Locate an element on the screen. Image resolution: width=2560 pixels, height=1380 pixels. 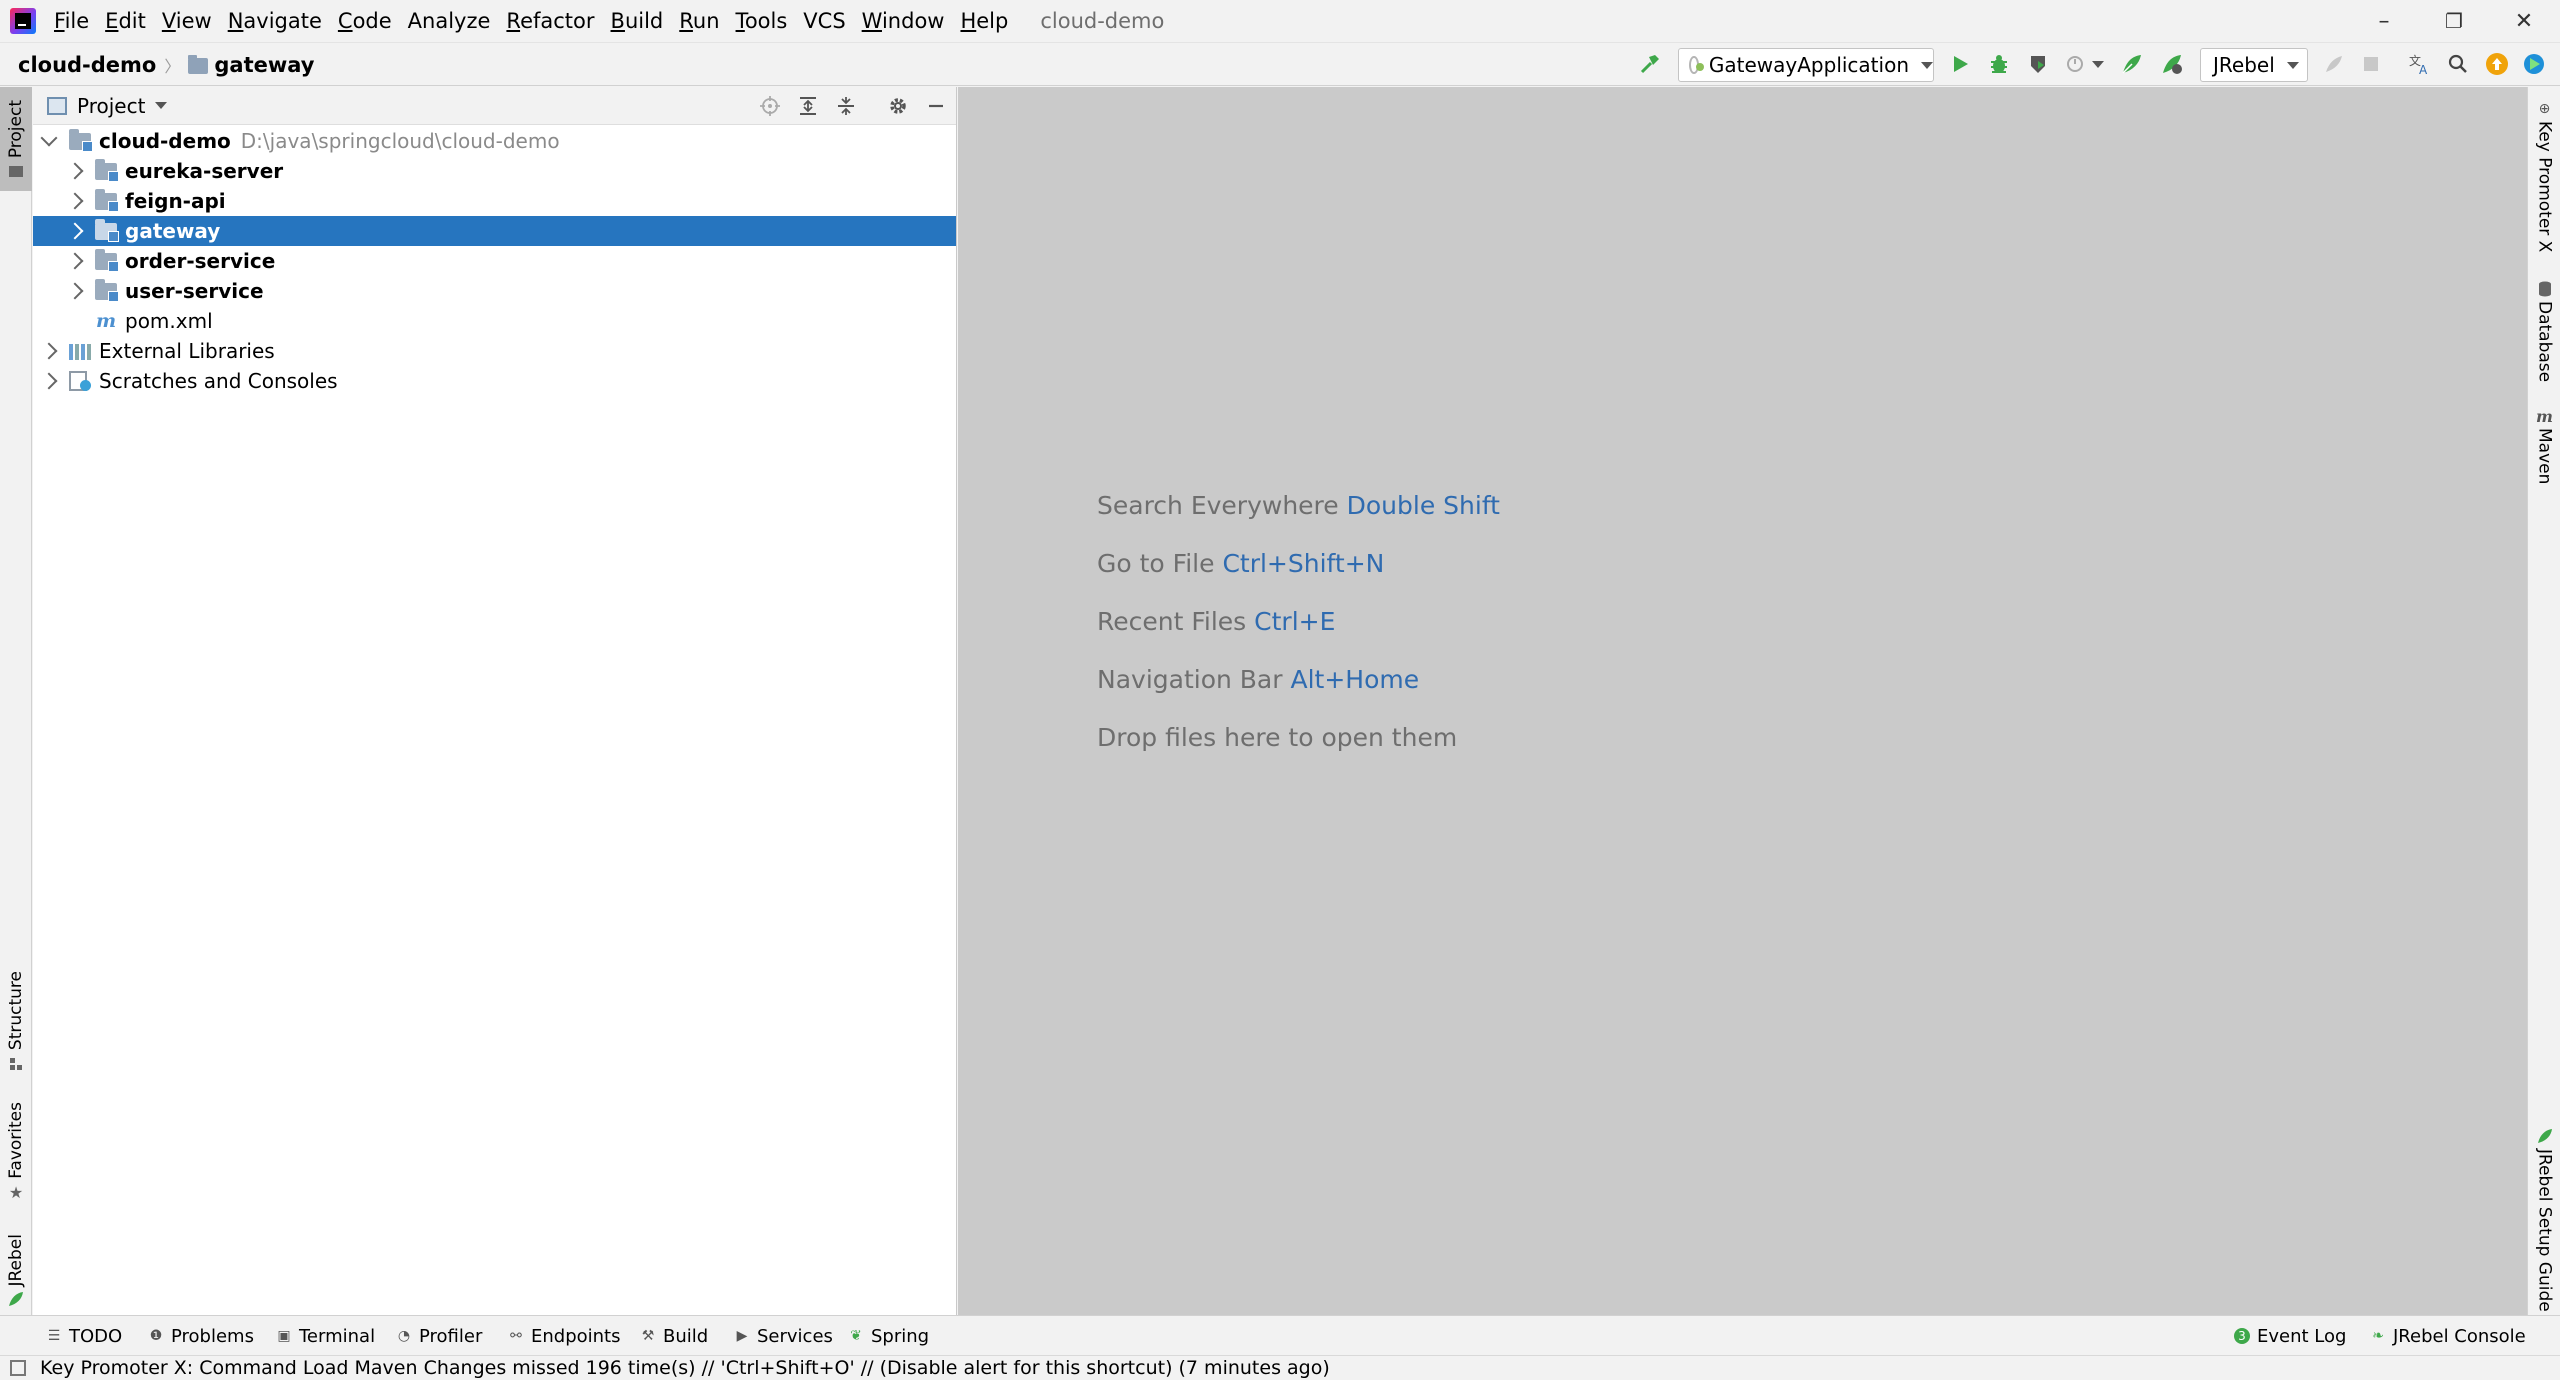
search-icon is located at coordinates (2458, 64).